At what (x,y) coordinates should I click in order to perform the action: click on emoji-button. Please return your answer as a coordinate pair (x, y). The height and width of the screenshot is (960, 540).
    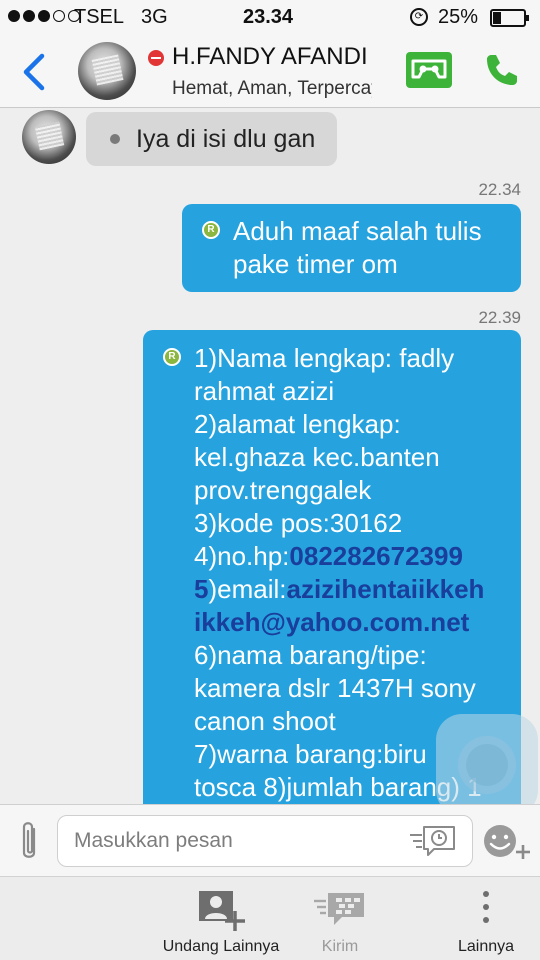
    Looking at the image, I should click on (508, 843).